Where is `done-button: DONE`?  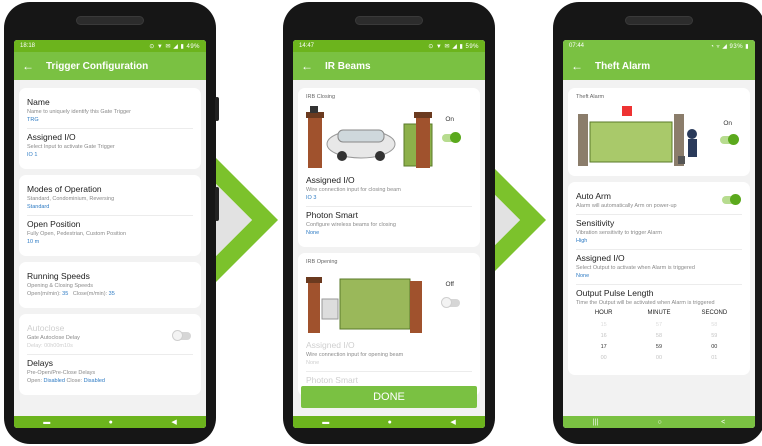 done-button: DONE is located at coordinates (389, 397).